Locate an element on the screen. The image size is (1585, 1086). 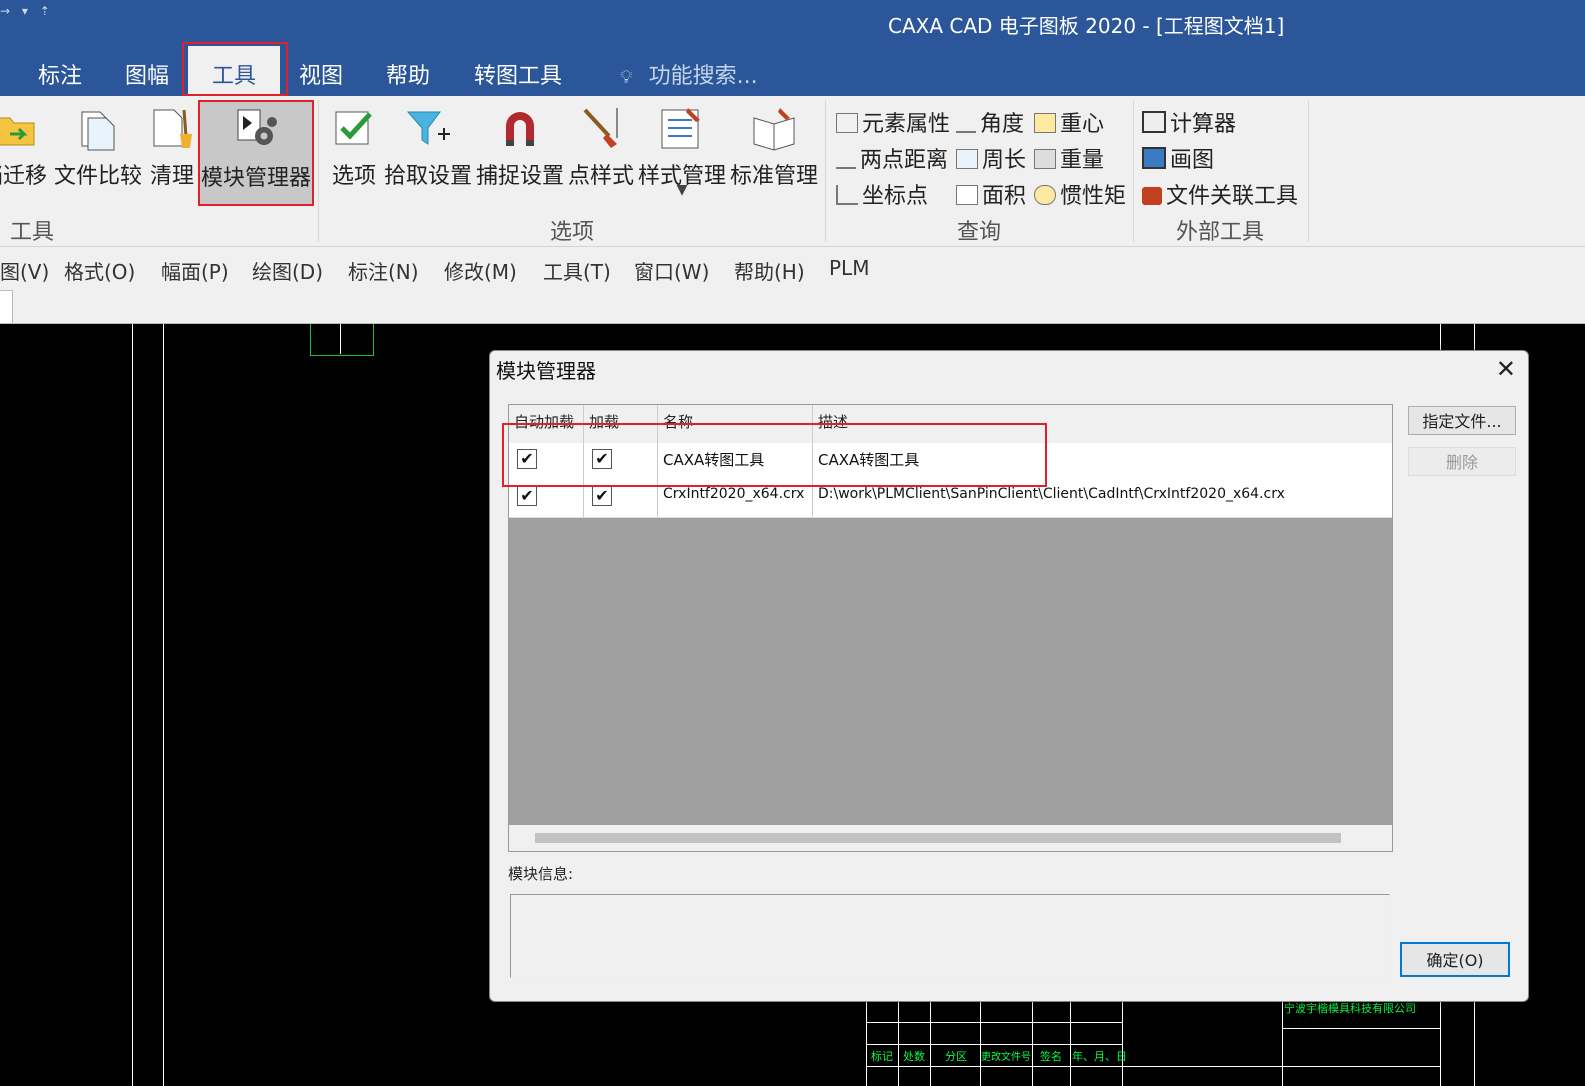
standard-manager-button: 标准管理 is located at coordinates (774, 154).